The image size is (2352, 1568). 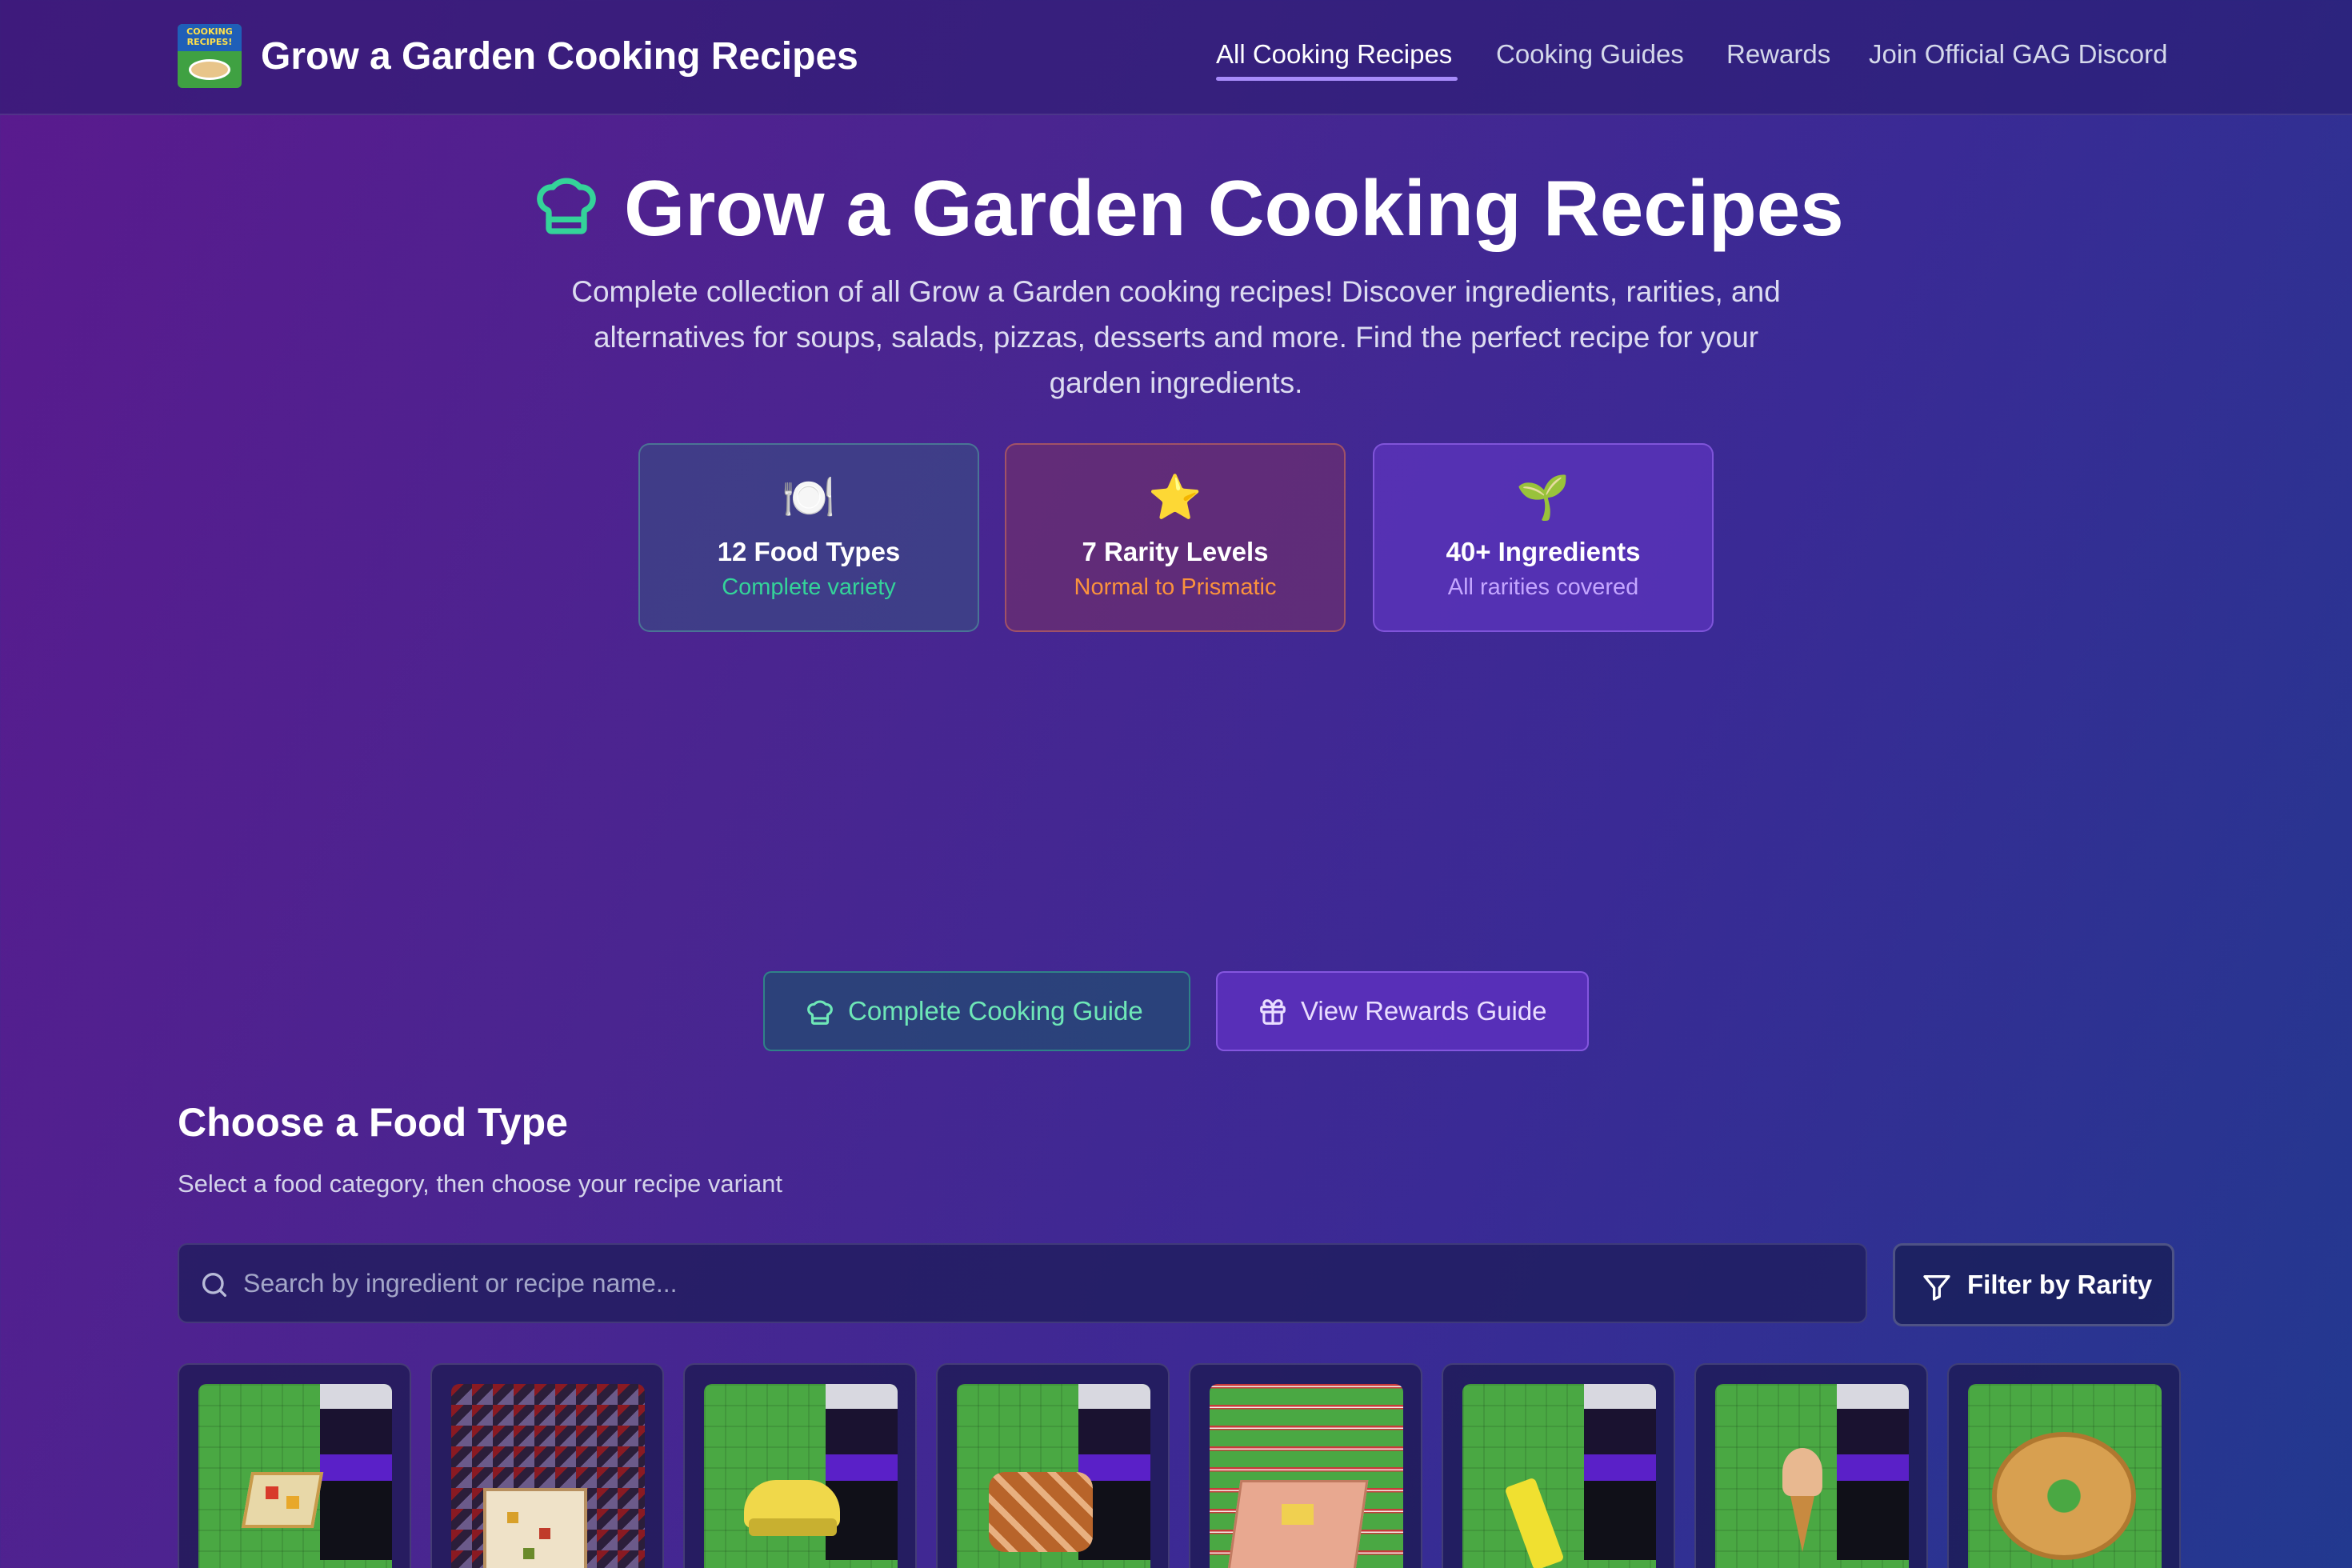 I want to click on active-nav-underline, so click(x=1337, y=79).